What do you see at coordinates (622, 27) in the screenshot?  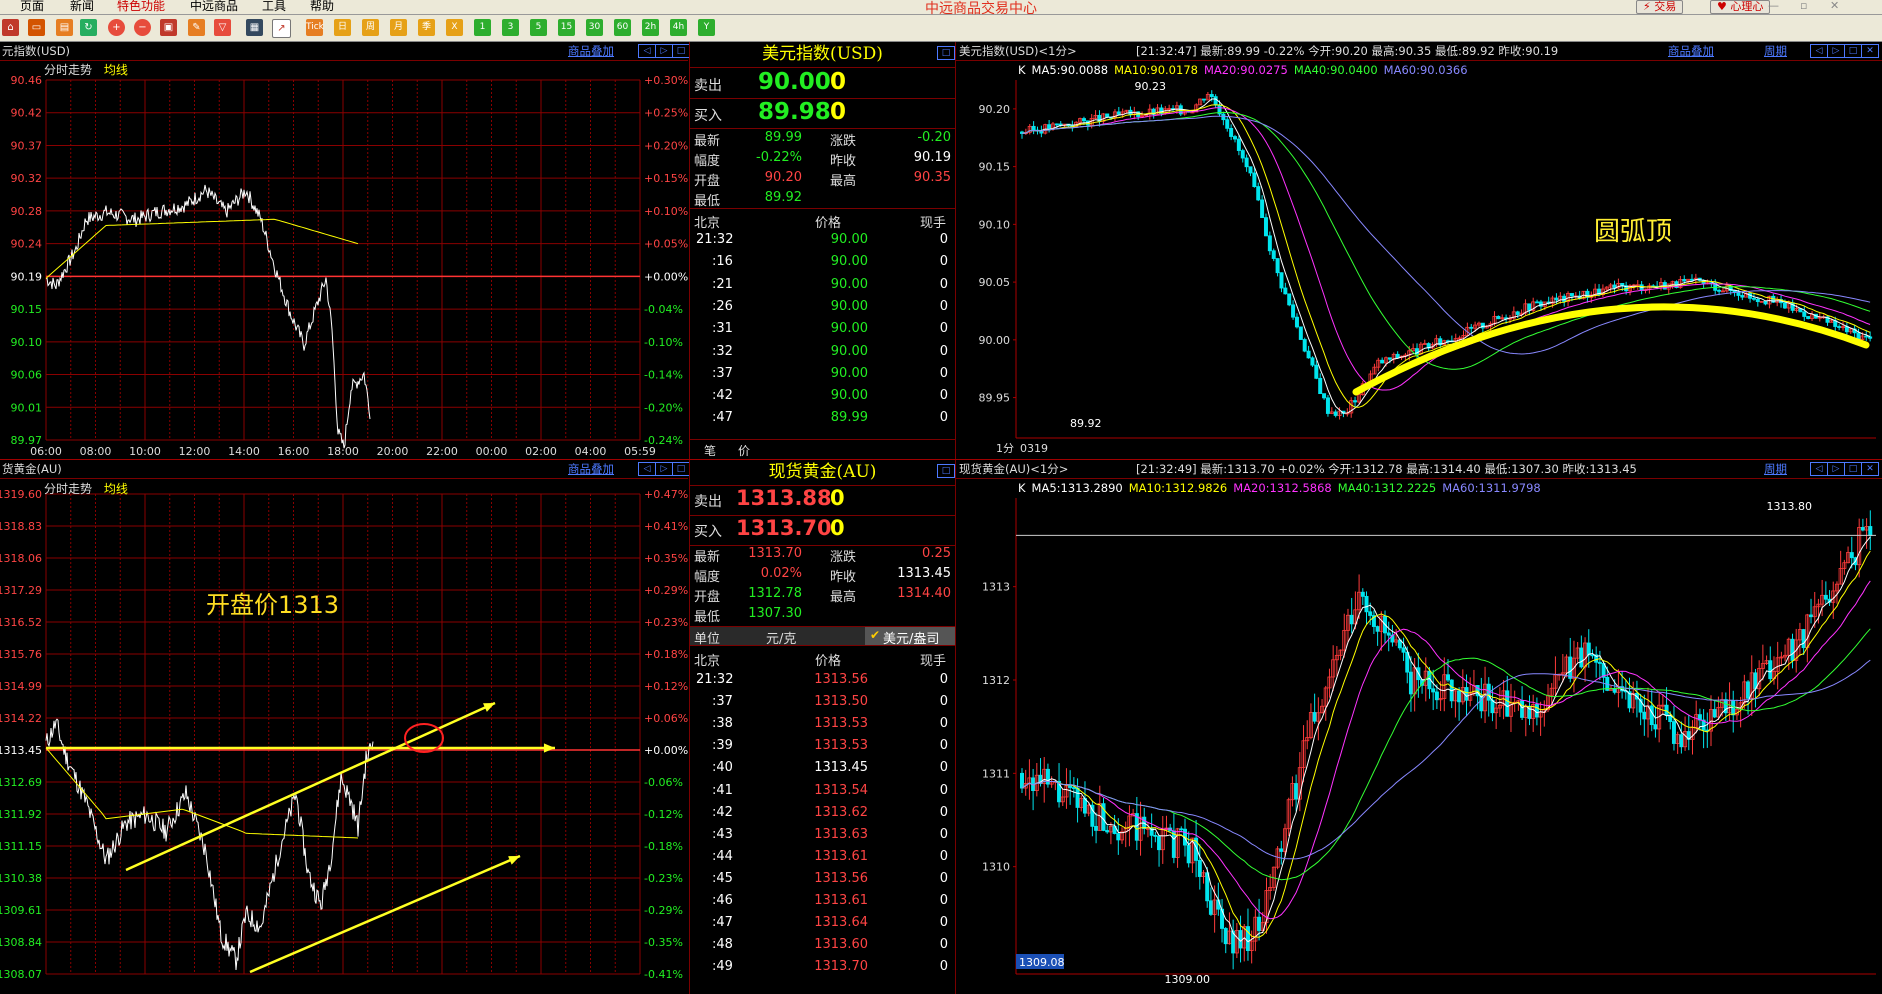 I see `period-button-11: 60` at bounding box center [622, 27].